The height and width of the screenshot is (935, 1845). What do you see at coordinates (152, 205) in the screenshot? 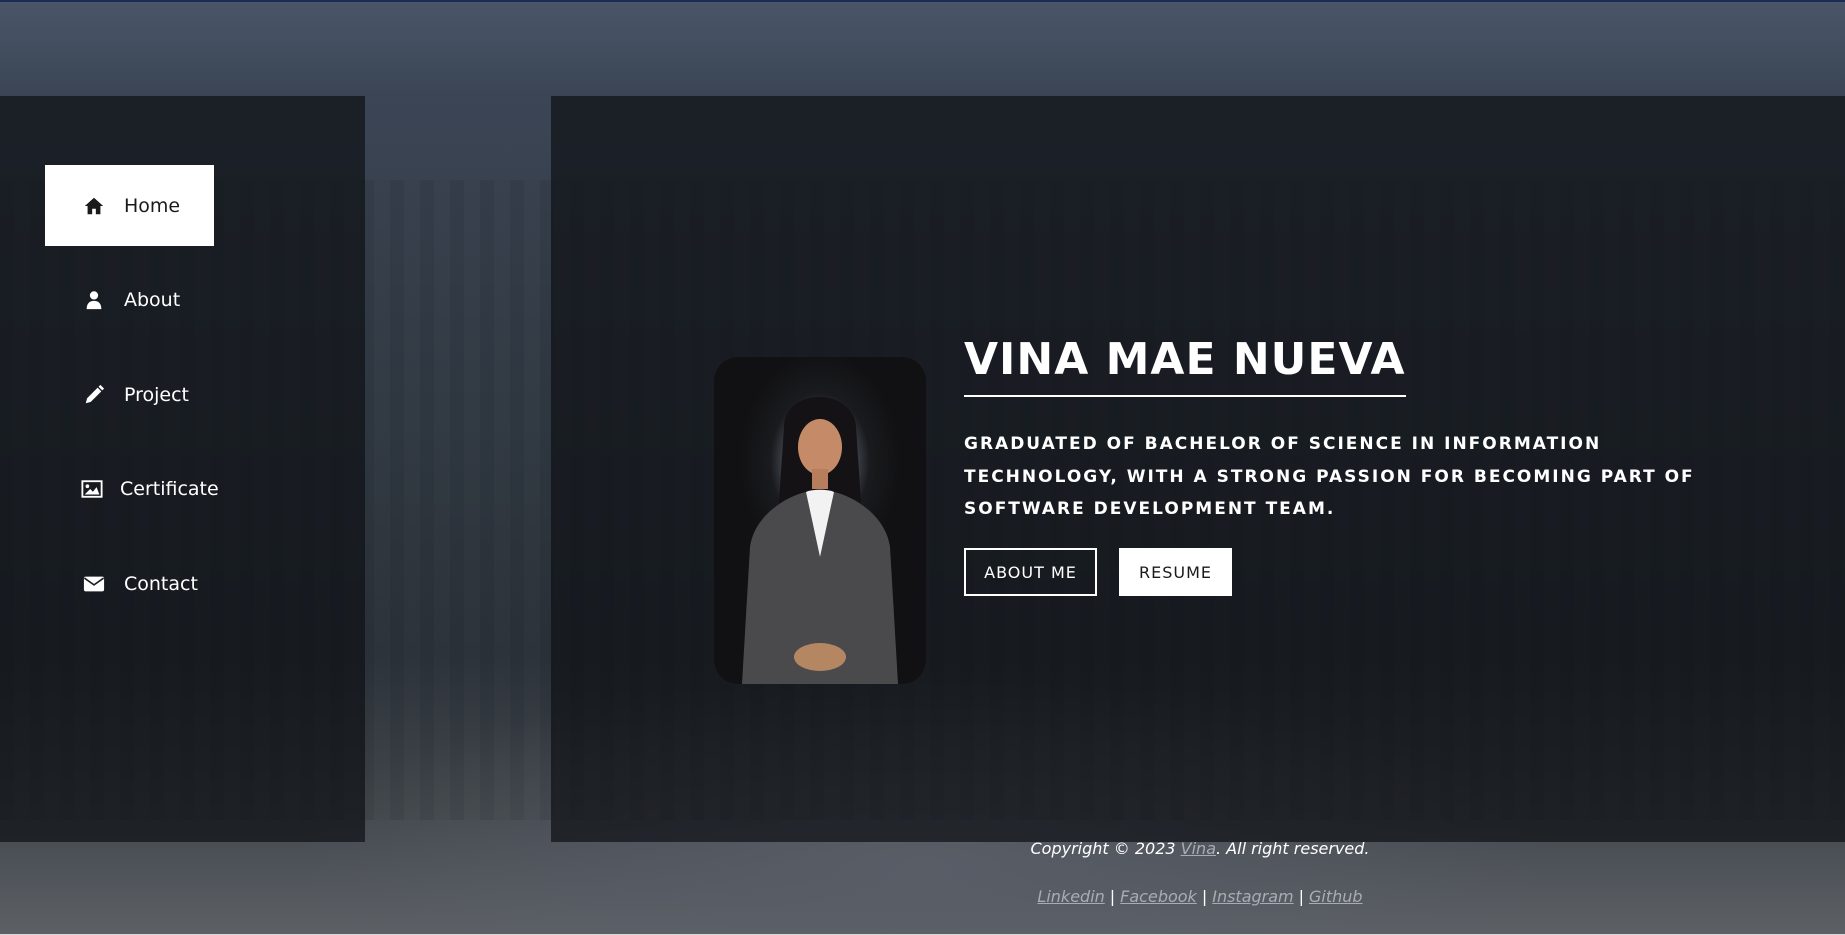
I see `nav-label-home: Home` at bounding box center [152, 205].